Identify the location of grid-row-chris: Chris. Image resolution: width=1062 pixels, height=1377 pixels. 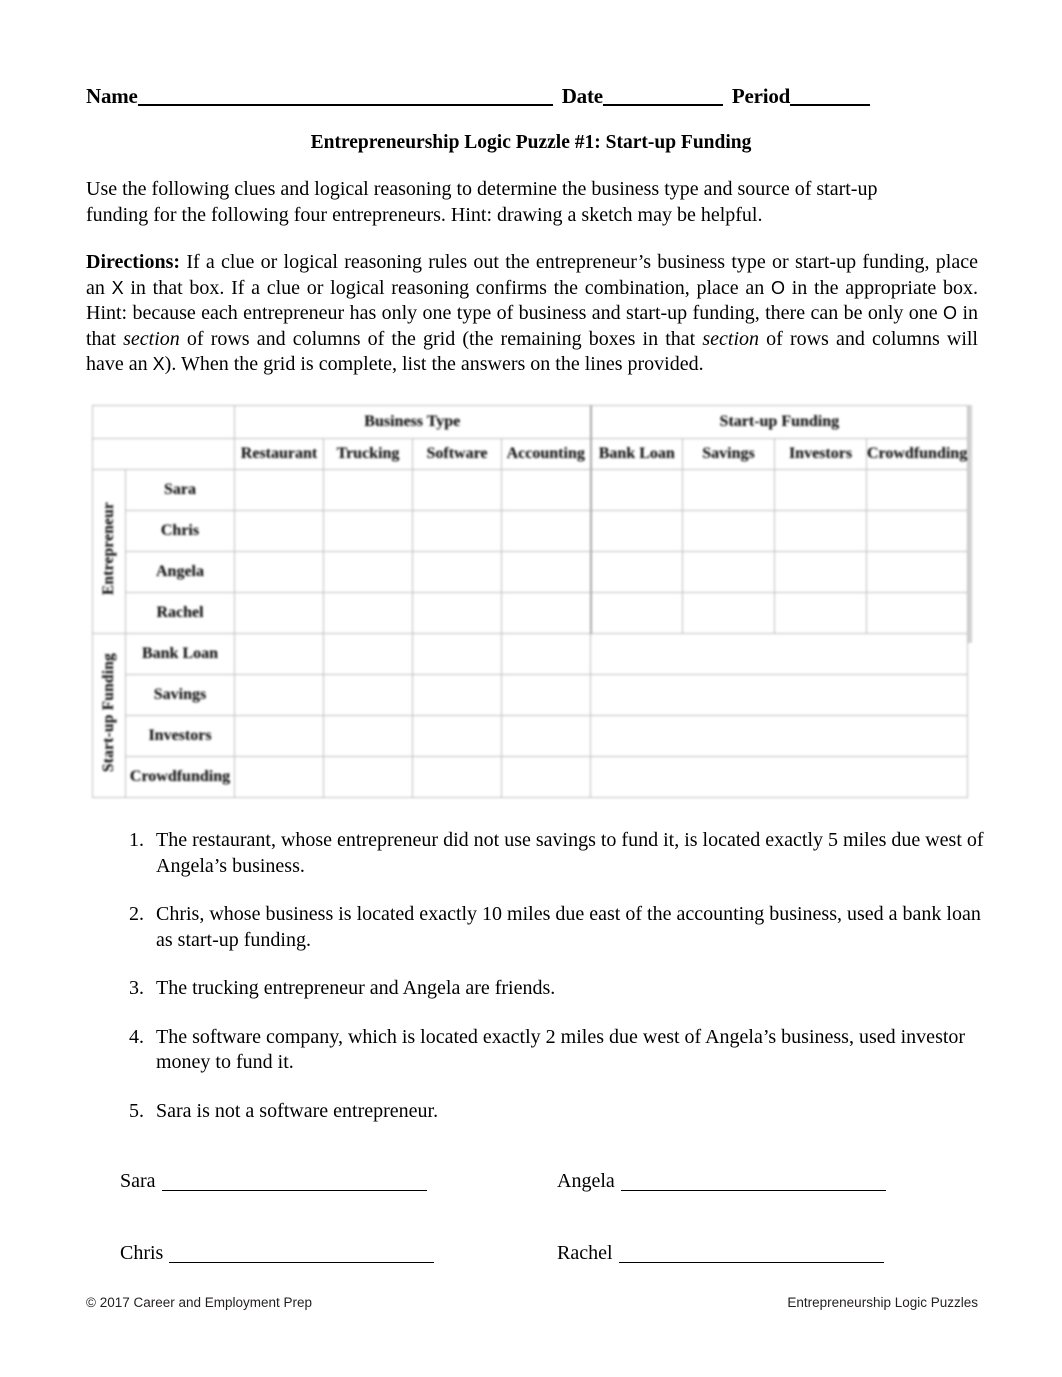
(531, 531).